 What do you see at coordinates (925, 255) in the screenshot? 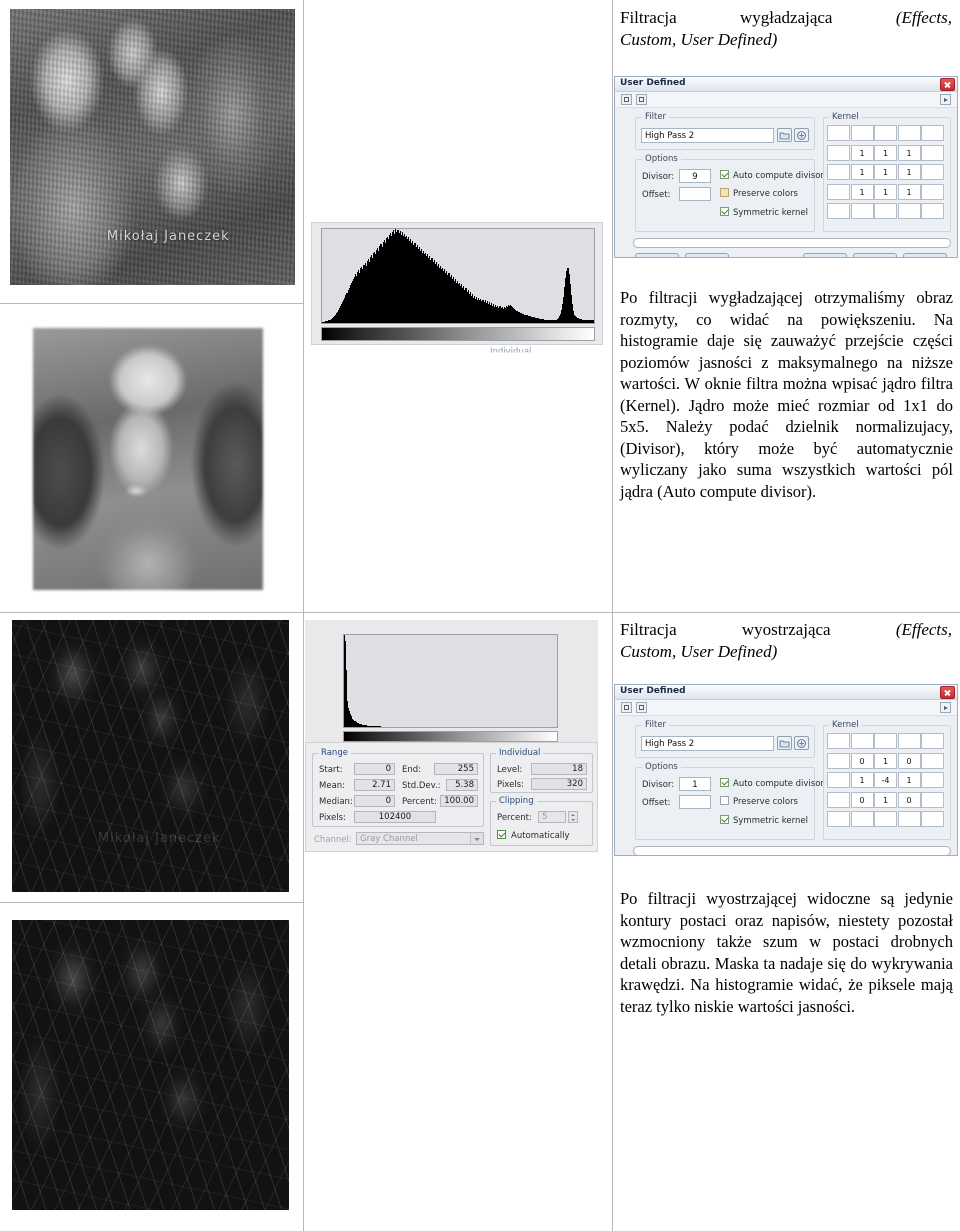
I see `dialog-button-1e` at bounding box center [925, 255].